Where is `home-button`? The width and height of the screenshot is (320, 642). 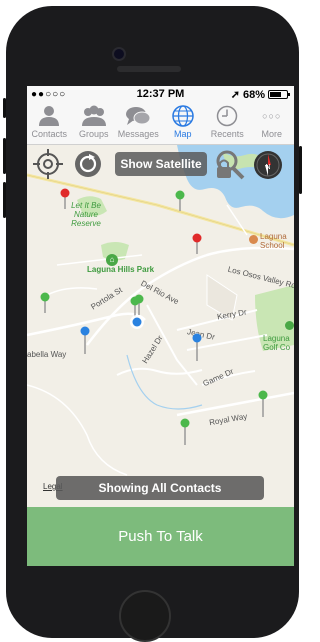 home-button is located at coordinates (145, 616).